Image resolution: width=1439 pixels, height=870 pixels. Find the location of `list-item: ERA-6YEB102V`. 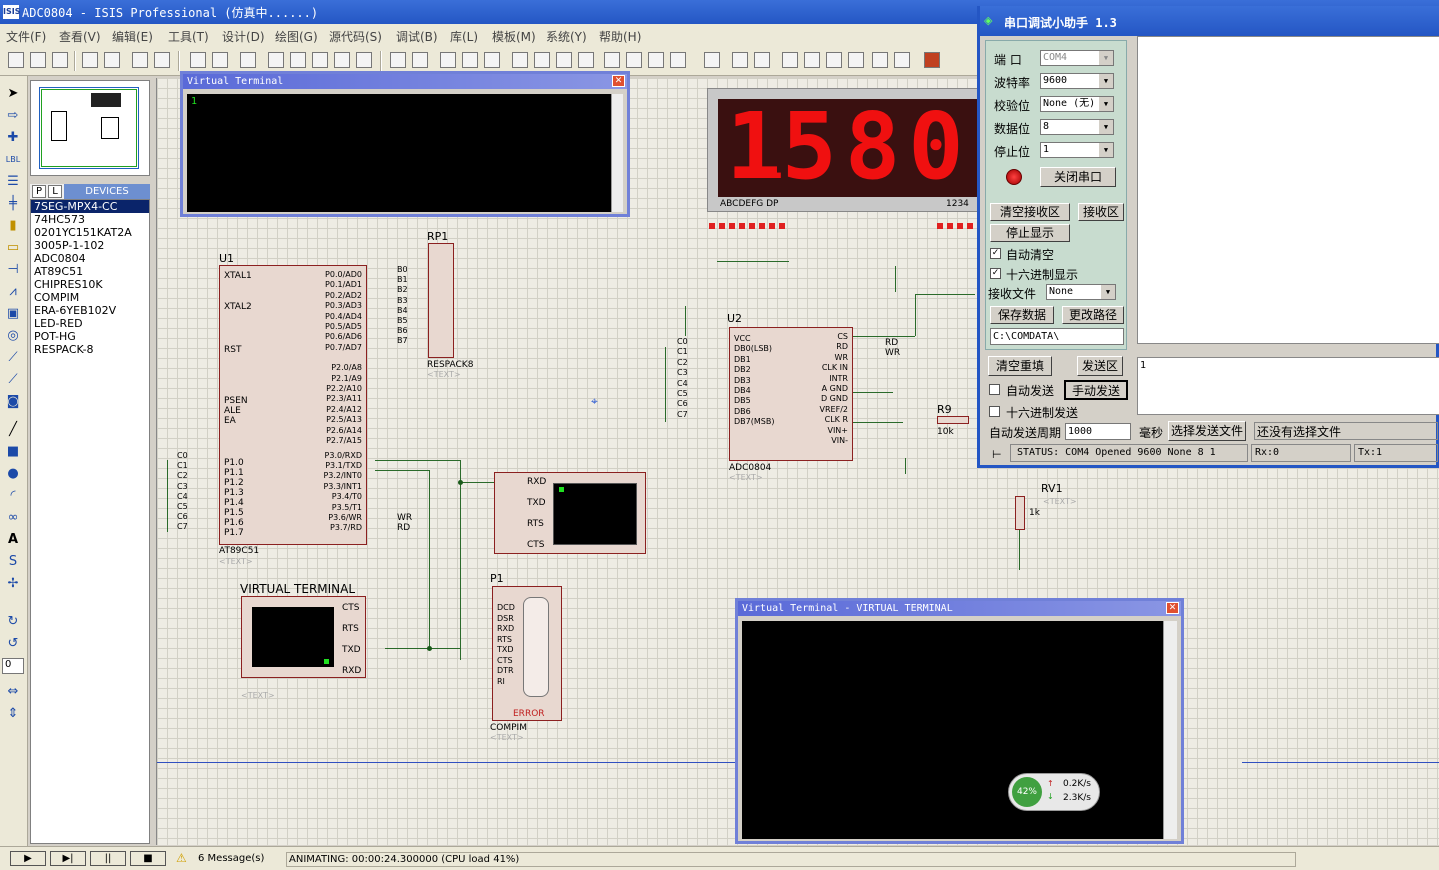

list-item: ERA-6YEB102V is located at coordinates (90, 310).